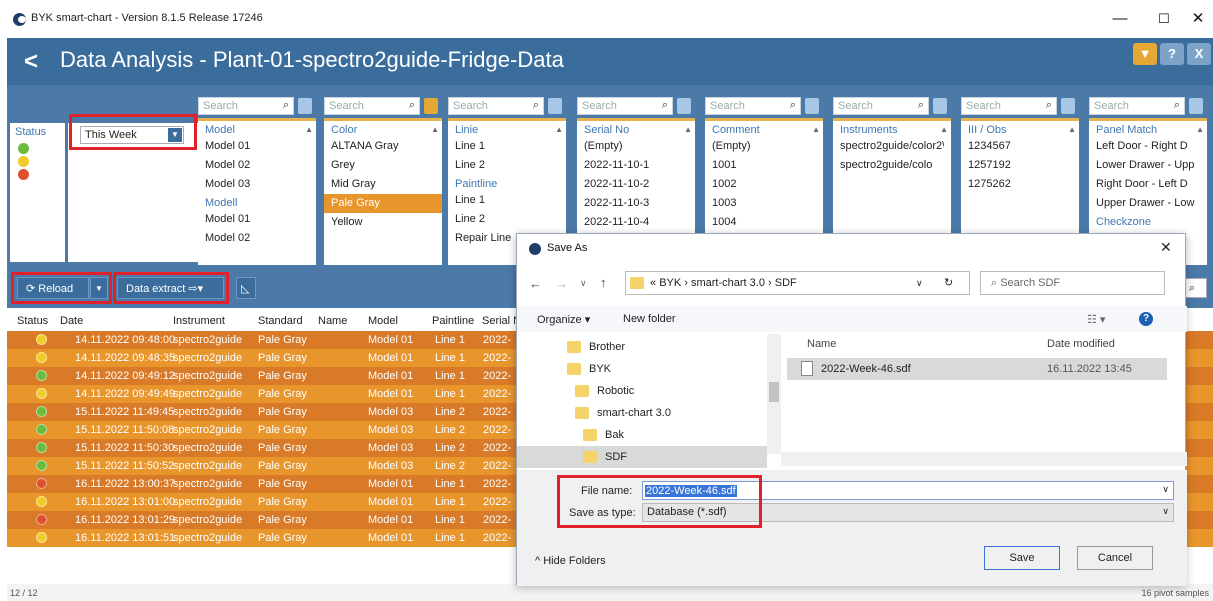 The height and width of the screenshot is (601, 1213). Describe the element at coordinates (984, 459) in the screenshot. I see `horizontal-scrollbar` at that location.